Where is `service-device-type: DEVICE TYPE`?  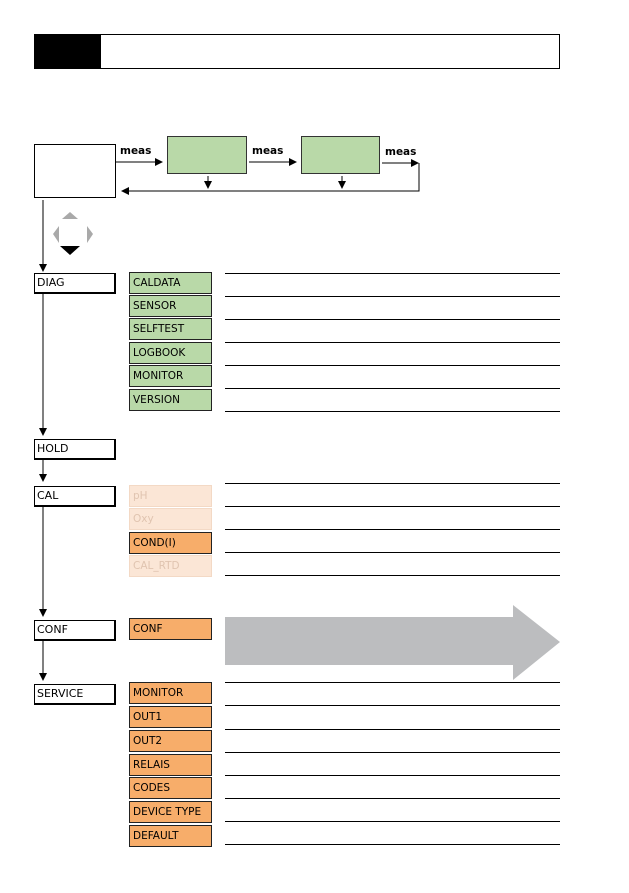 service-device-type: DEVICE TYPE is located at coordinates (170, 812).